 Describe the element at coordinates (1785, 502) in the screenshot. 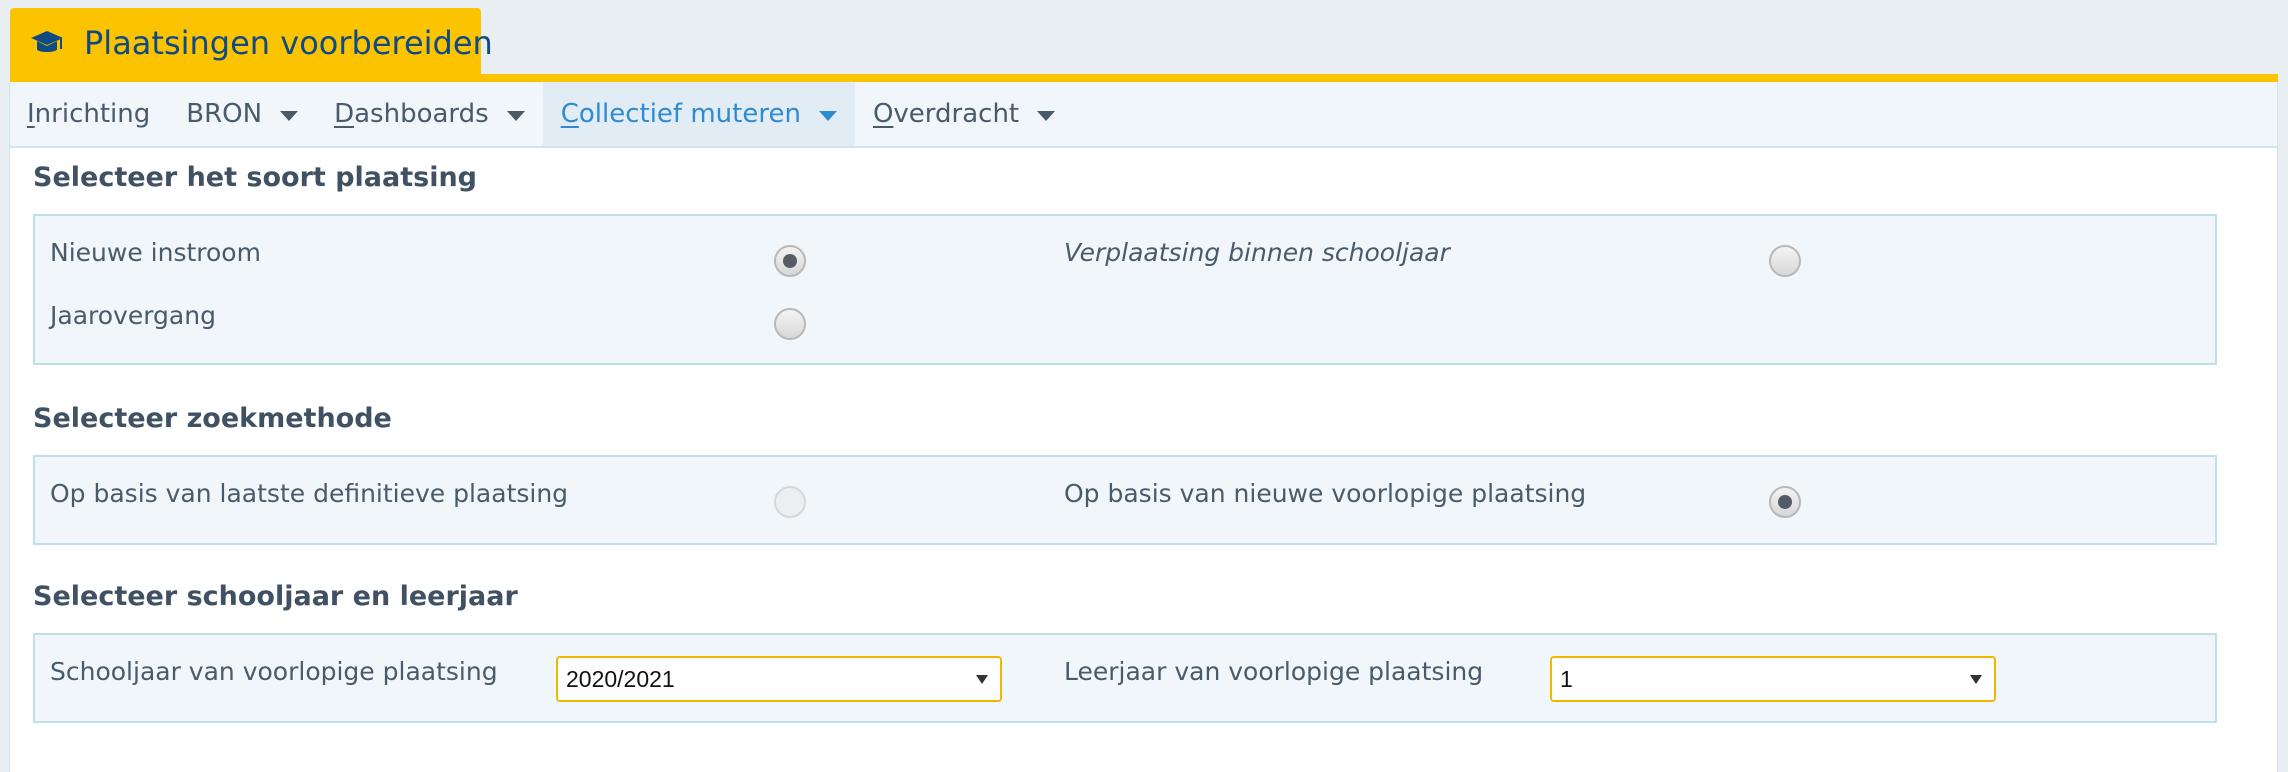

I see `radio-nieuwe-voorlopige` at that location.